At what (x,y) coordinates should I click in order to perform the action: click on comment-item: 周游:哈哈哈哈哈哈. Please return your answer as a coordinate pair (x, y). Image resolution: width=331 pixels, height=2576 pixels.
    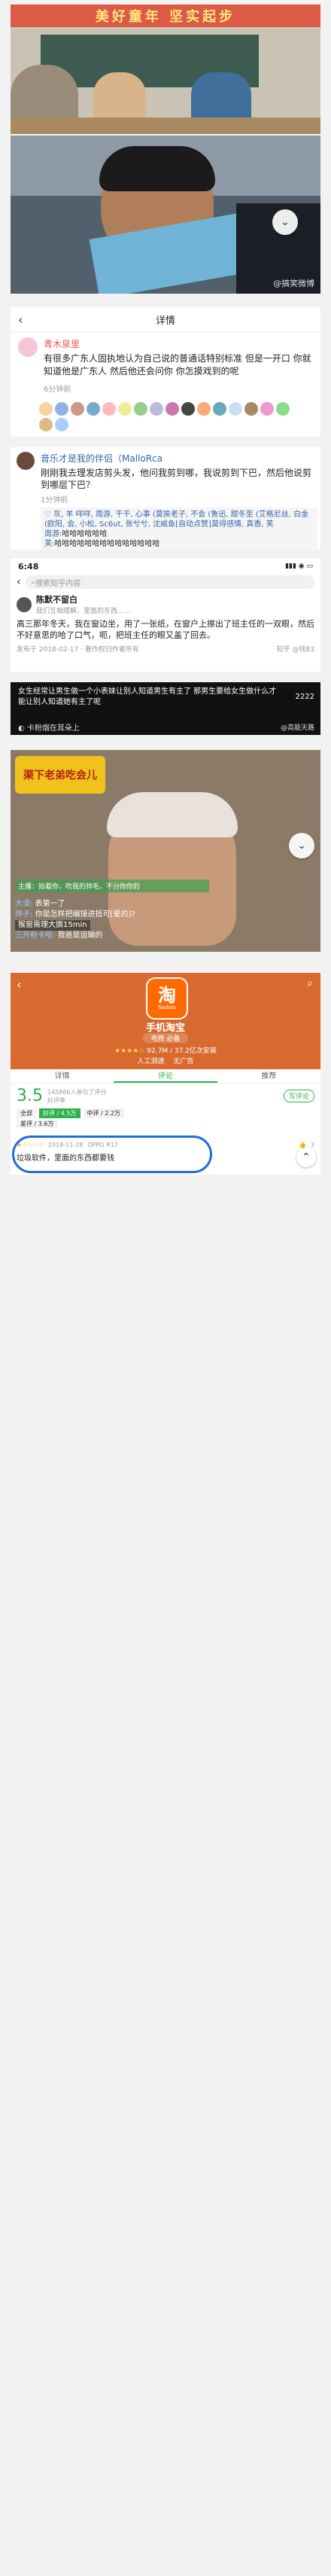
    Looking at the image, I should click on (179, 534).